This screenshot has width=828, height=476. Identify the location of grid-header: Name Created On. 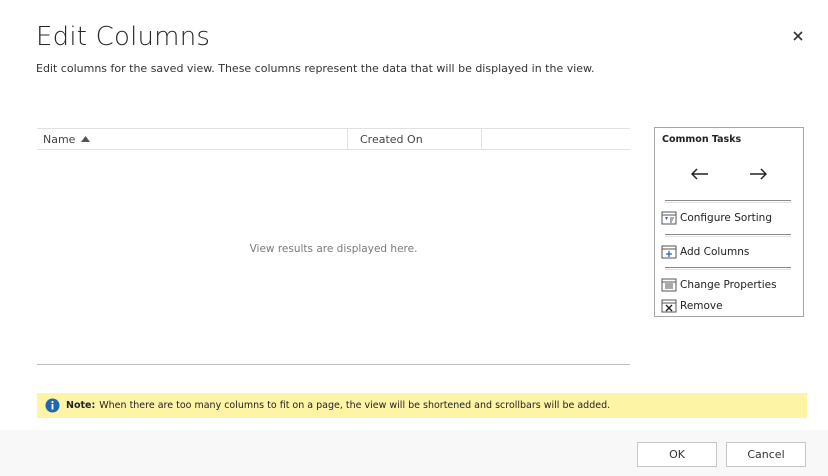
(333, 139).